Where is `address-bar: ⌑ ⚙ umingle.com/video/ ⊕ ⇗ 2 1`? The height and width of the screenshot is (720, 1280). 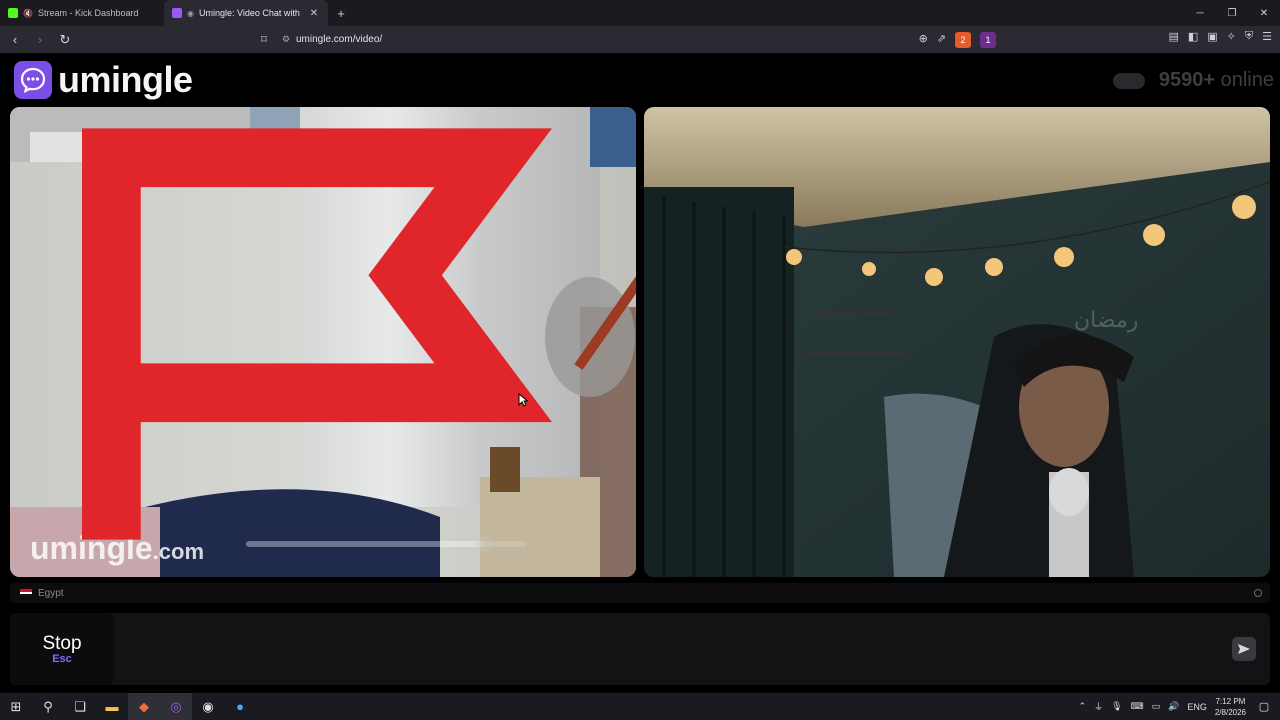 address-bar: ⌑ ⚙ umingle.com/video/ ⊕ ⇗ 2 1 is located at coordinates (627, 39).